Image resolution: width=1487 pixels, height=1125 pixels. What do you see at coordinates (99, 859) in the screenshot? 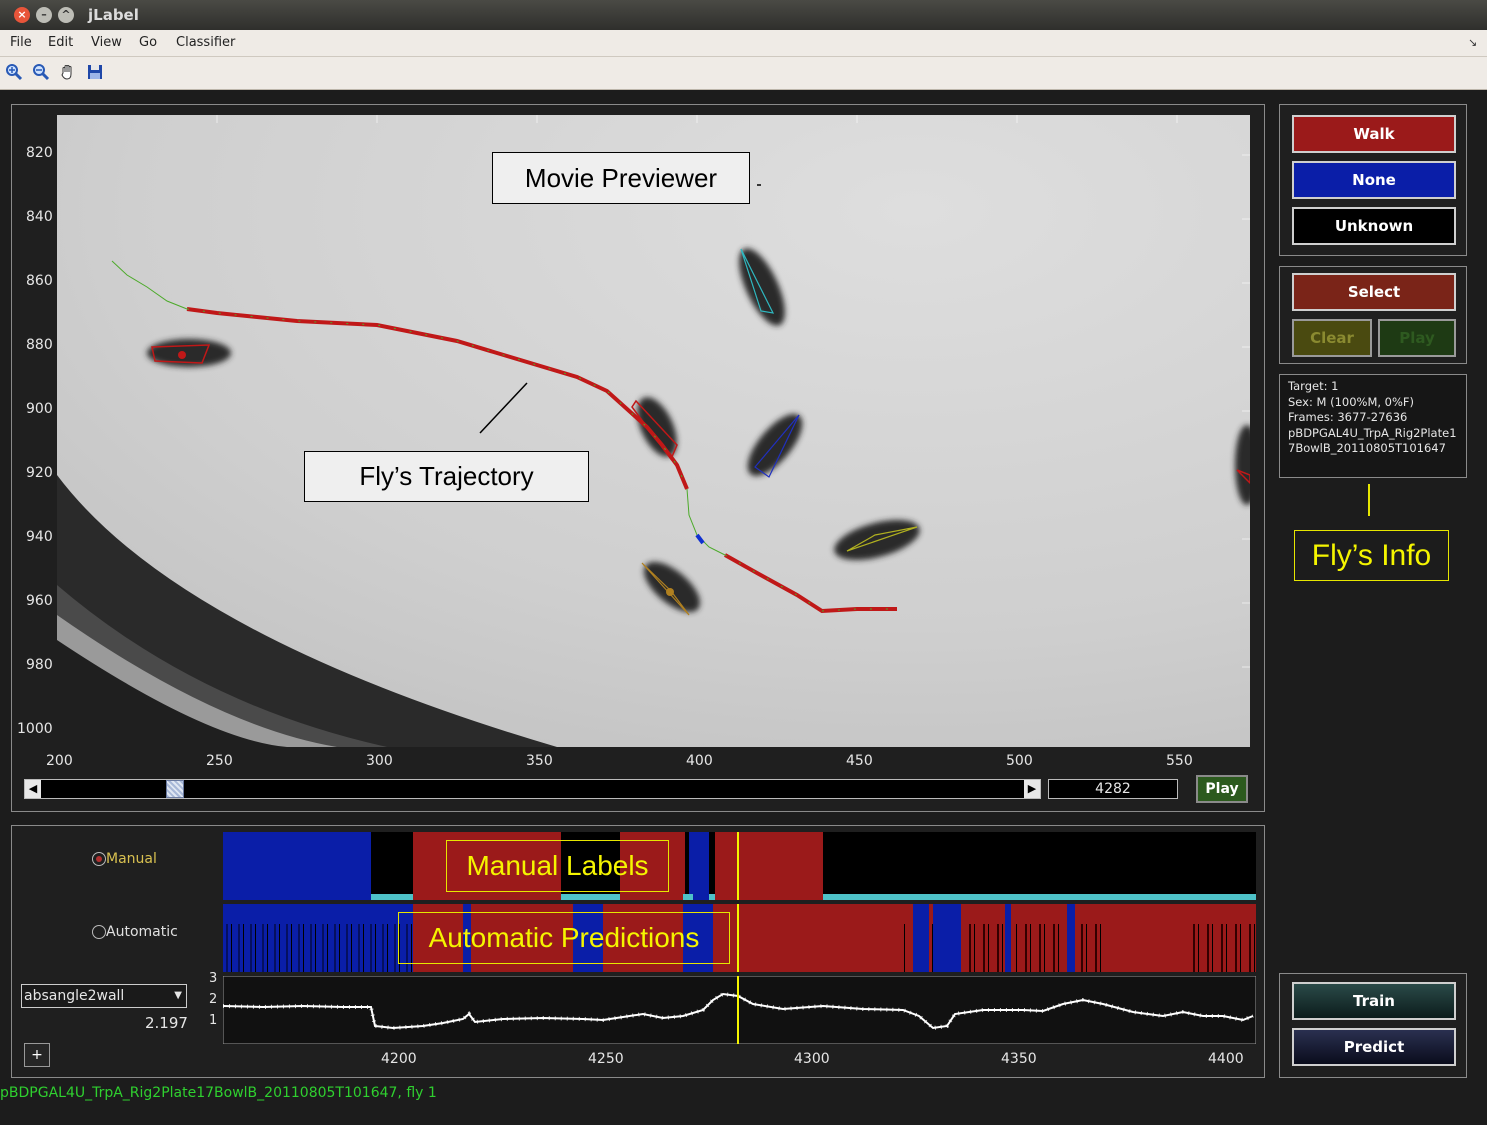
I see `manual-radio-icon` at bounding box center [99, 859].